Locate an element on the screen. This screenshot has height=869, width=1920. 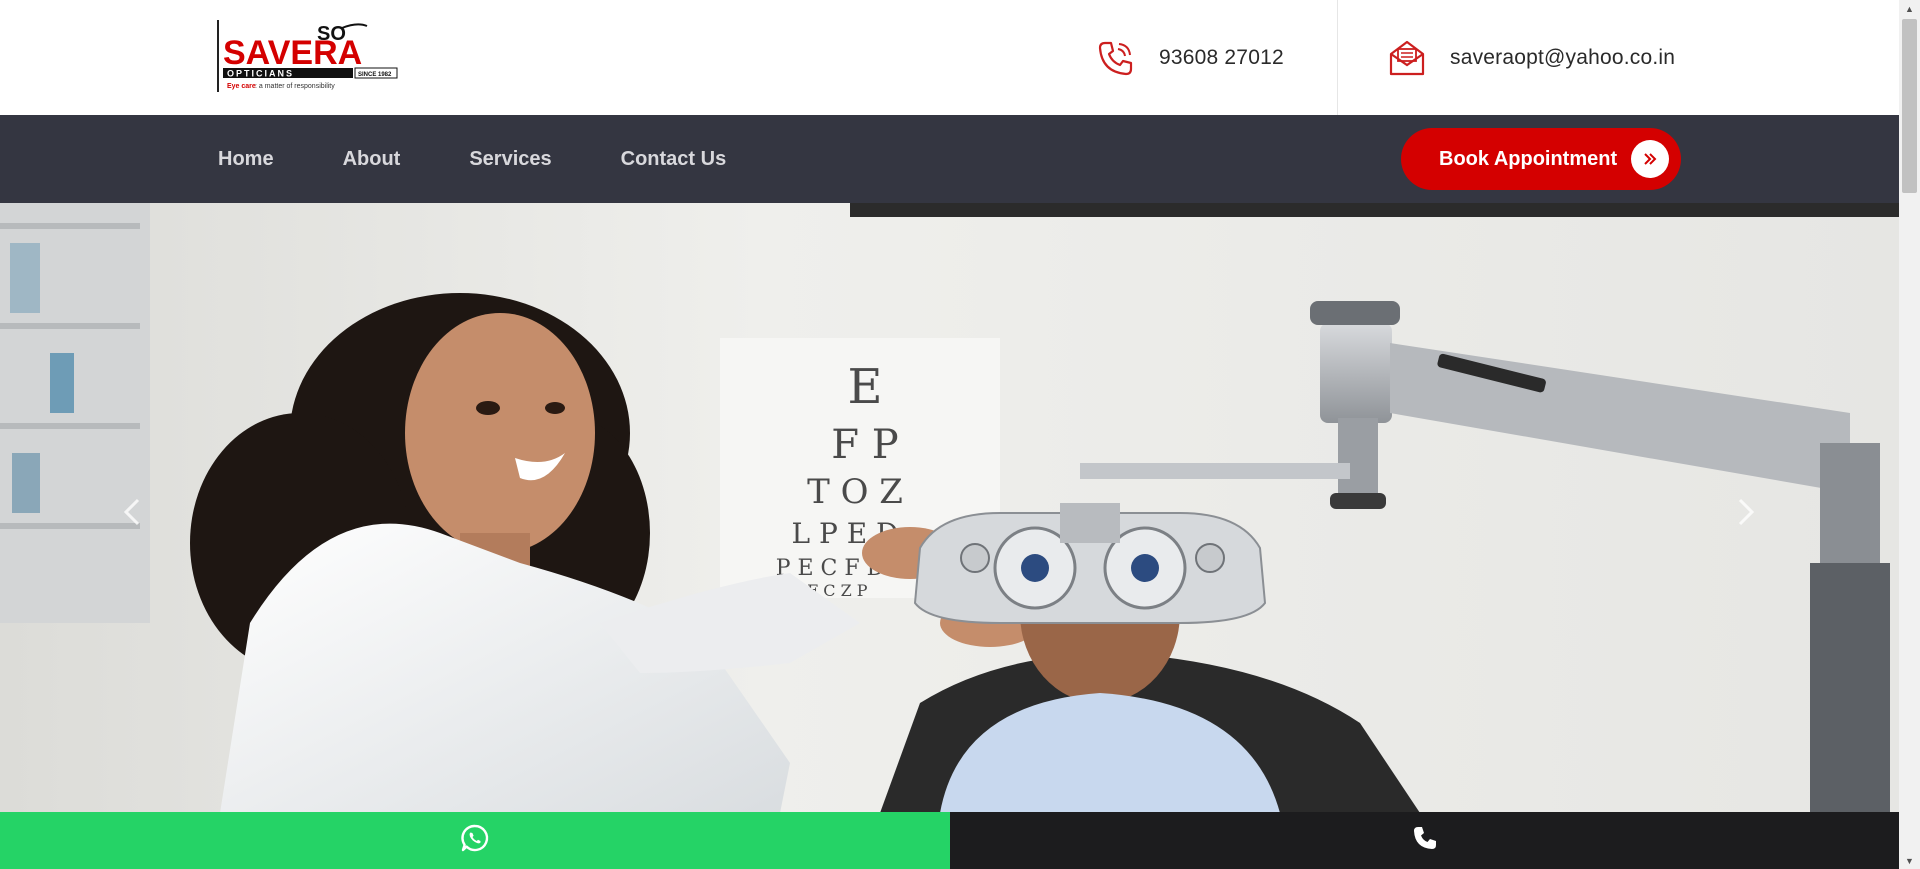
book-appointment-label: Book Appointment is located at coordinates (1528, 158).